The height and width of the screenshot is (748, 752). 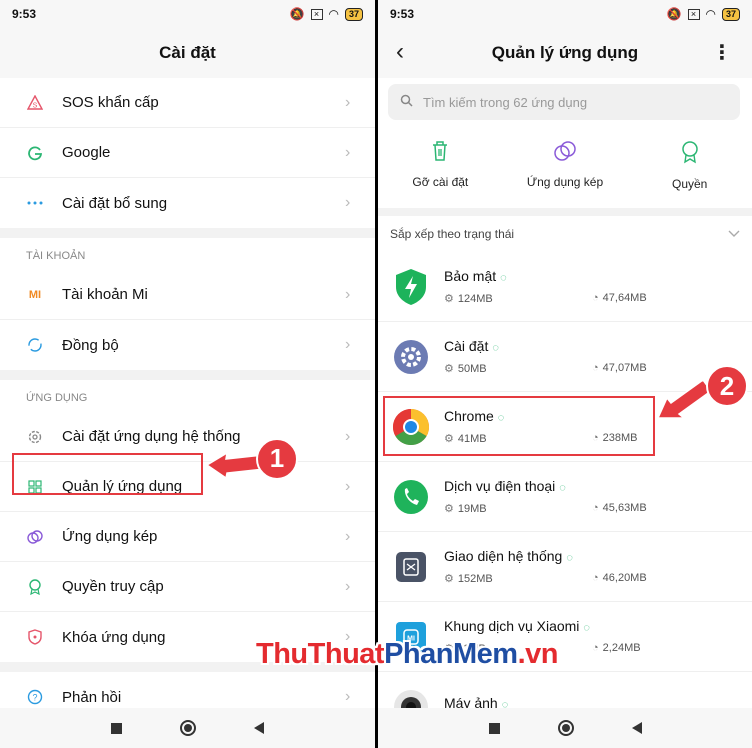 What do you see at coordinates (451, 654) in the screenshot?
I see `watermark-part: PhanMem` at bounding box center [451, 654].